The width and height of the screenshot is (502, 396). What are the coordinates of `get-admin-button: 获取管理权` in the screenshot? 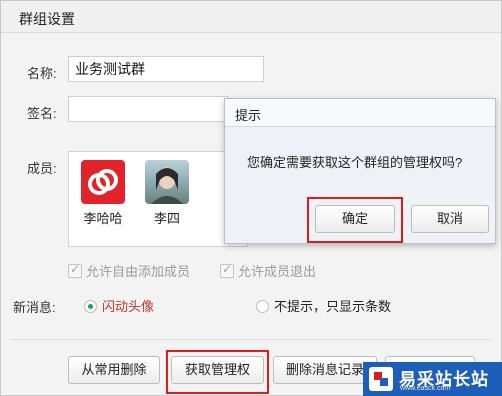 It's located at (217, 370).